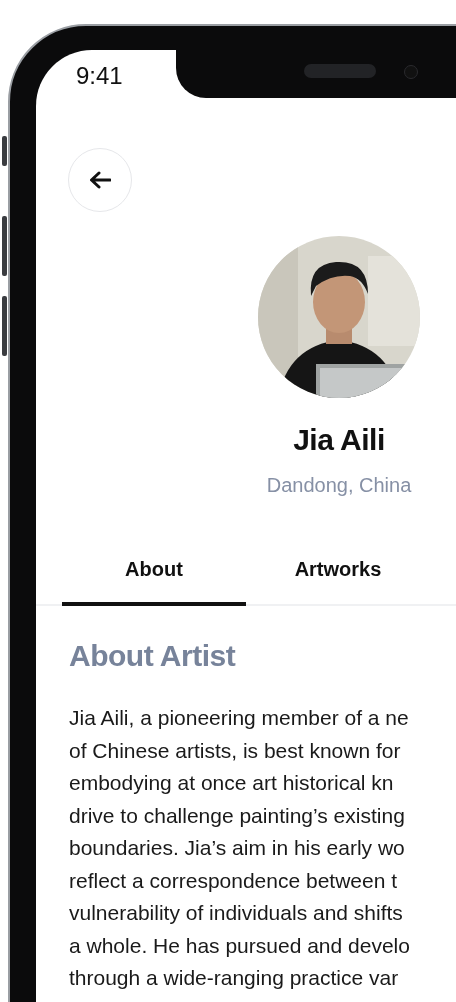  What do you see at coordinates (339, 485) in the screenshot?
I see `artist-location: Dandong, China` at bounding box center [339, 485].